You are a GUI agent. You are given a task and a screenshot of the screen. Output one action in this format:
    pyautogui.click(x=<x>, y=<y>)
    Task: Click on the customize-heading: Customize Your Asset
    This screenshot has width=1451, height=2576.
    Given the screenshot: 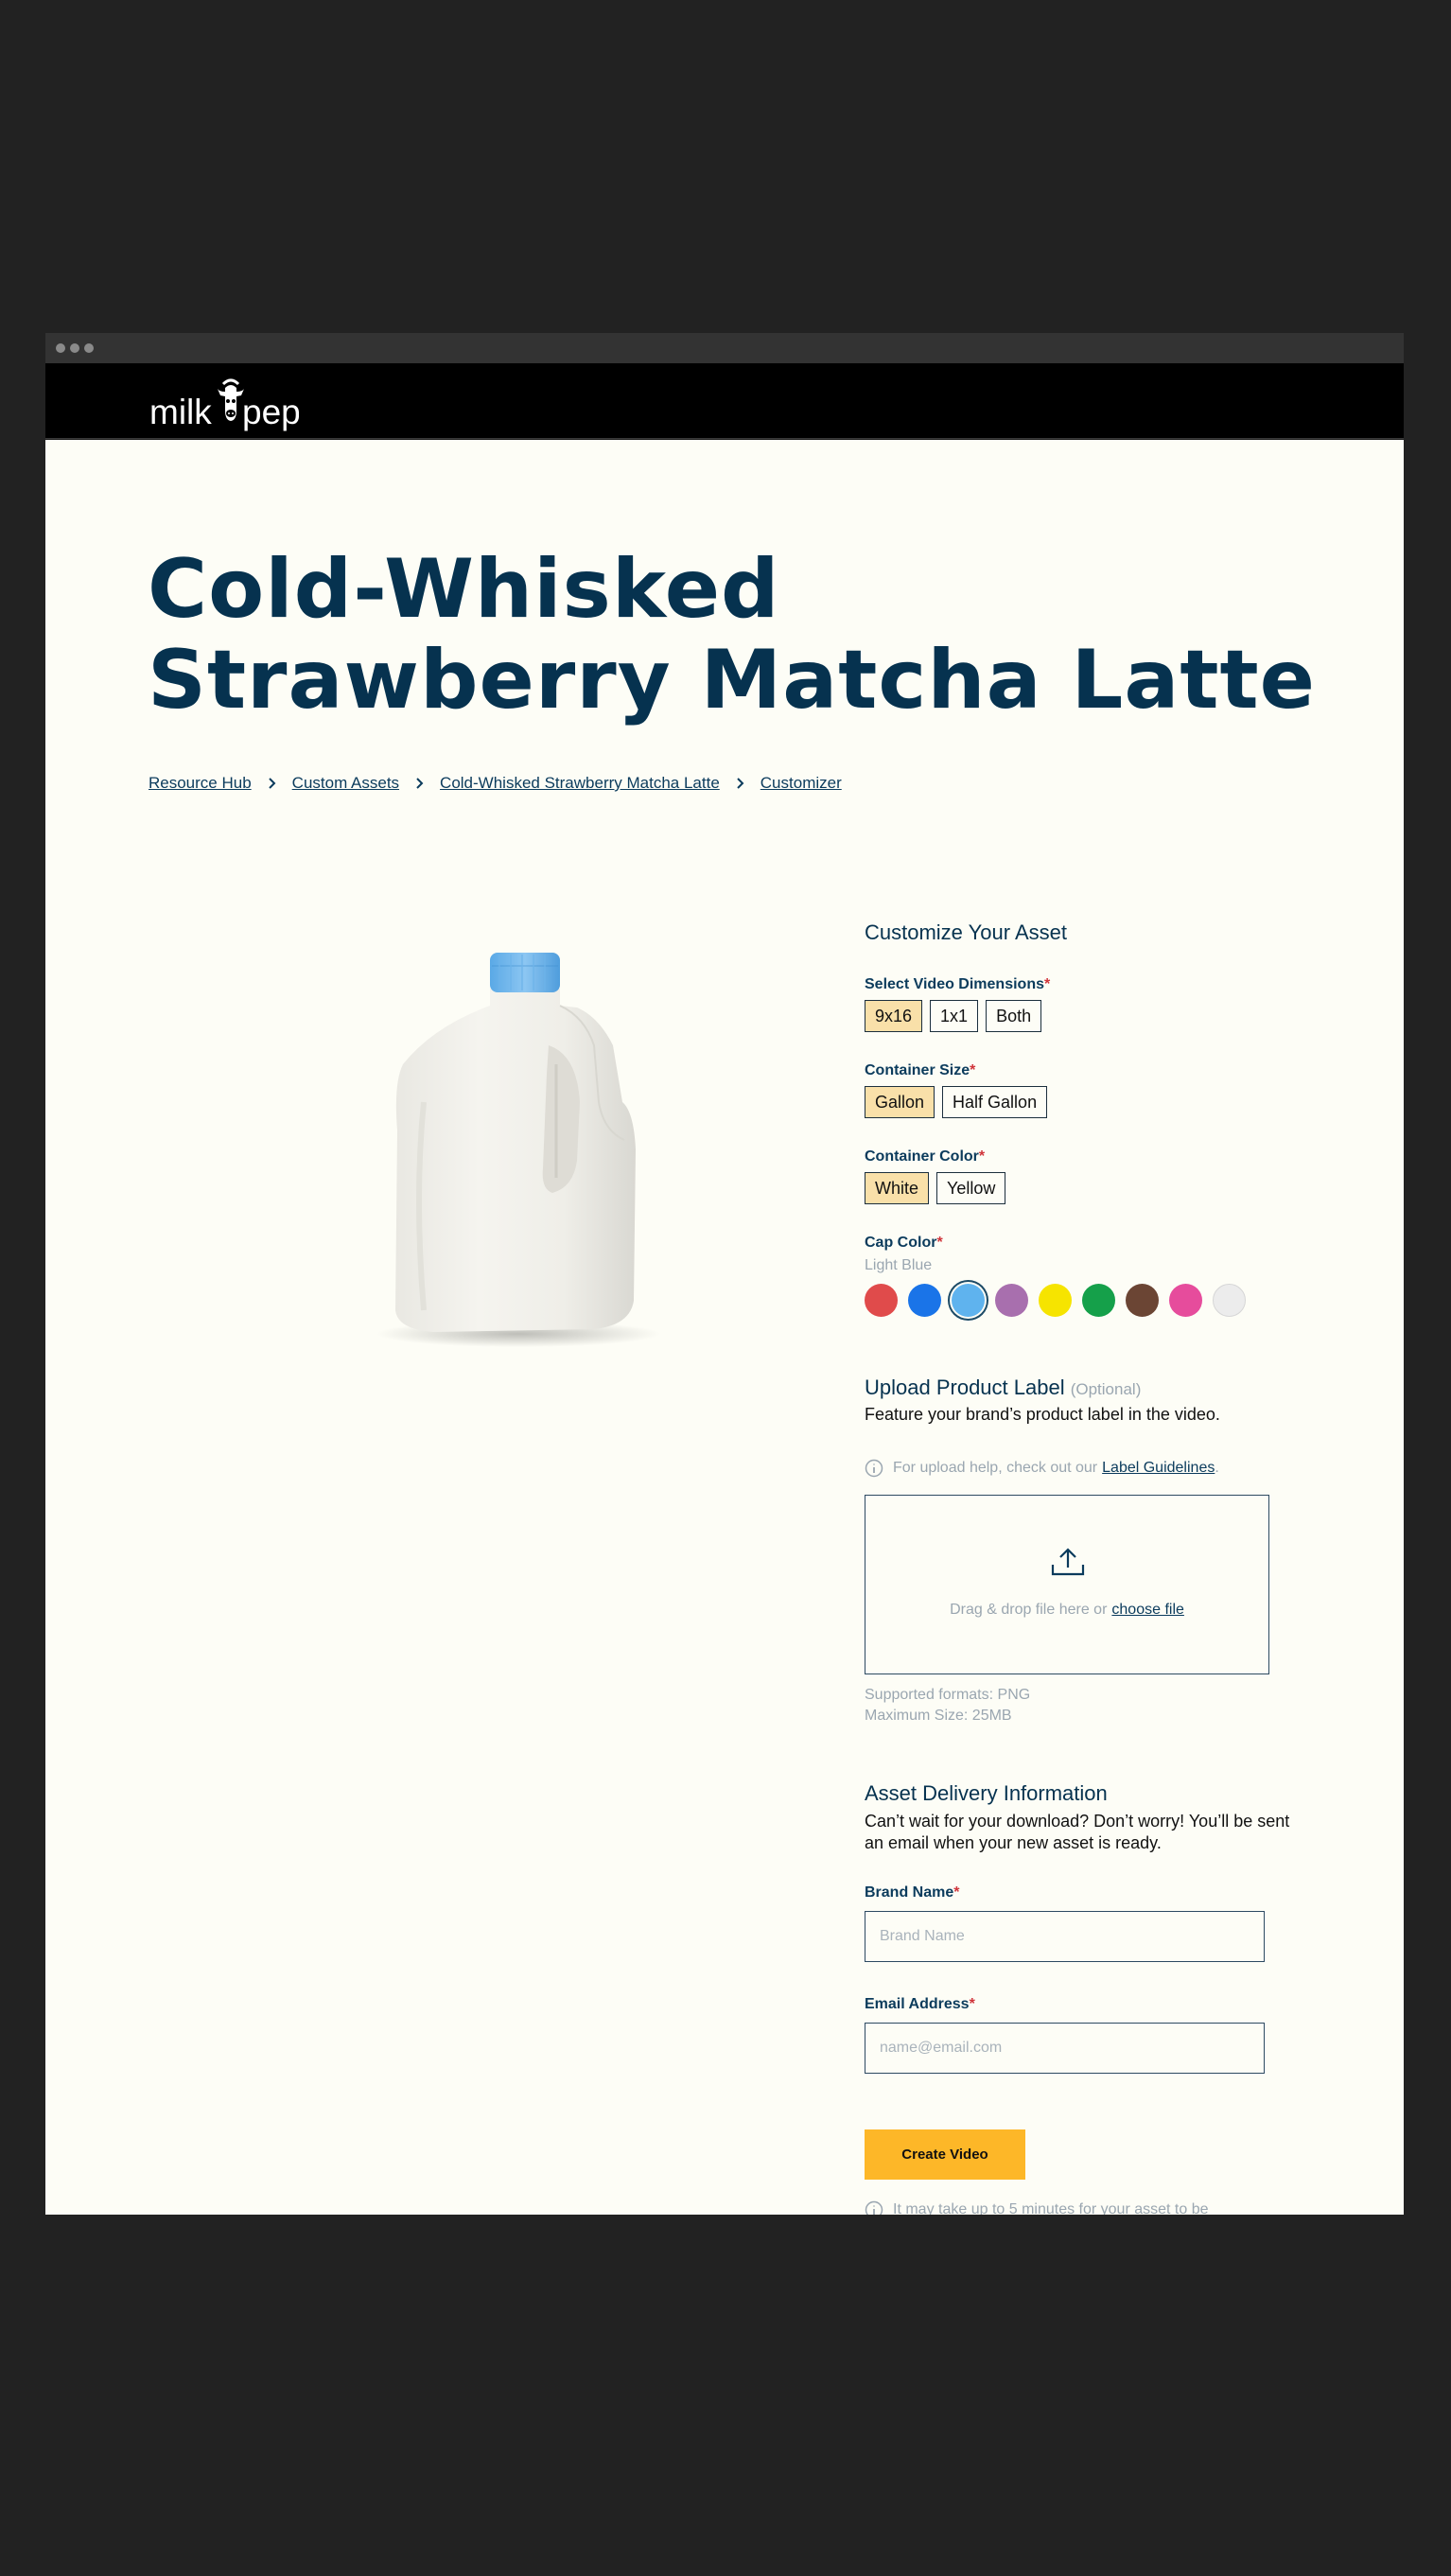 What is the action you would take?
    pyautogui.click(x=966, y=932)
    